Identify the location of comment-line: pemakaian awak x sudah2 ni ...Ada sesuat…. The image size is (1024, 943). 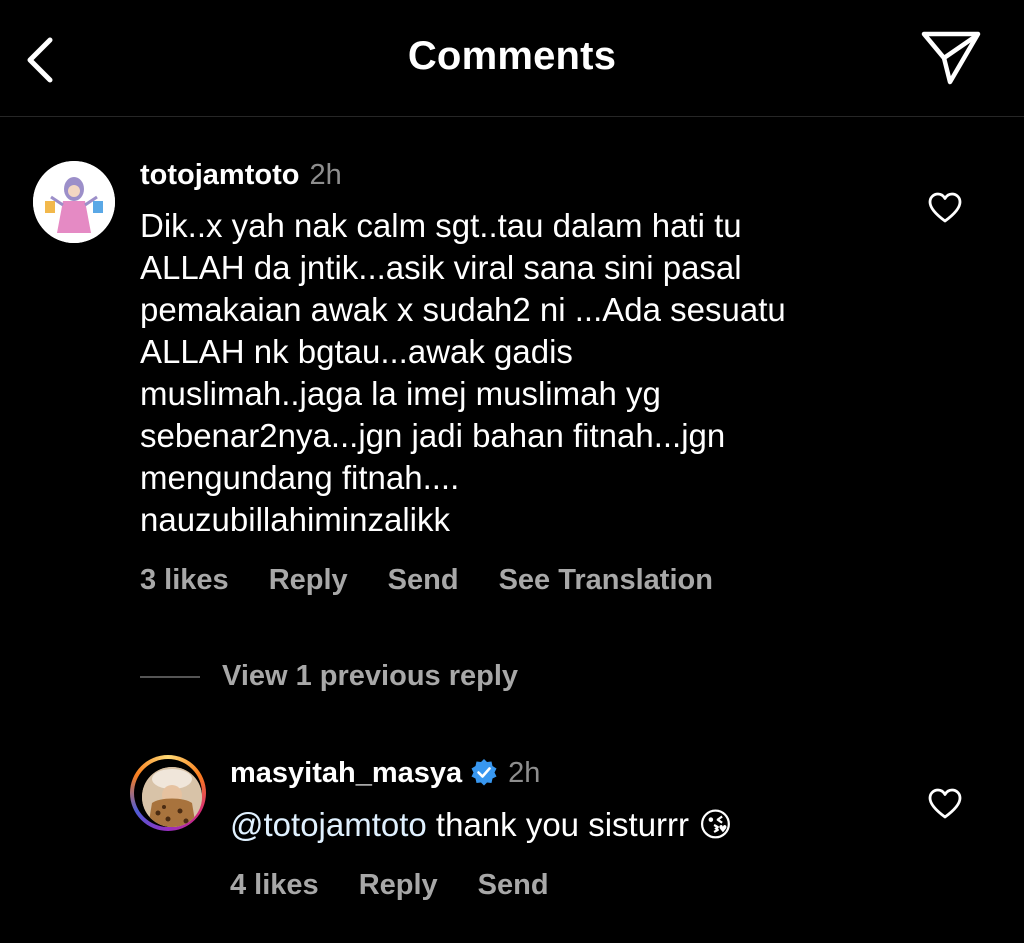
(463, 309).